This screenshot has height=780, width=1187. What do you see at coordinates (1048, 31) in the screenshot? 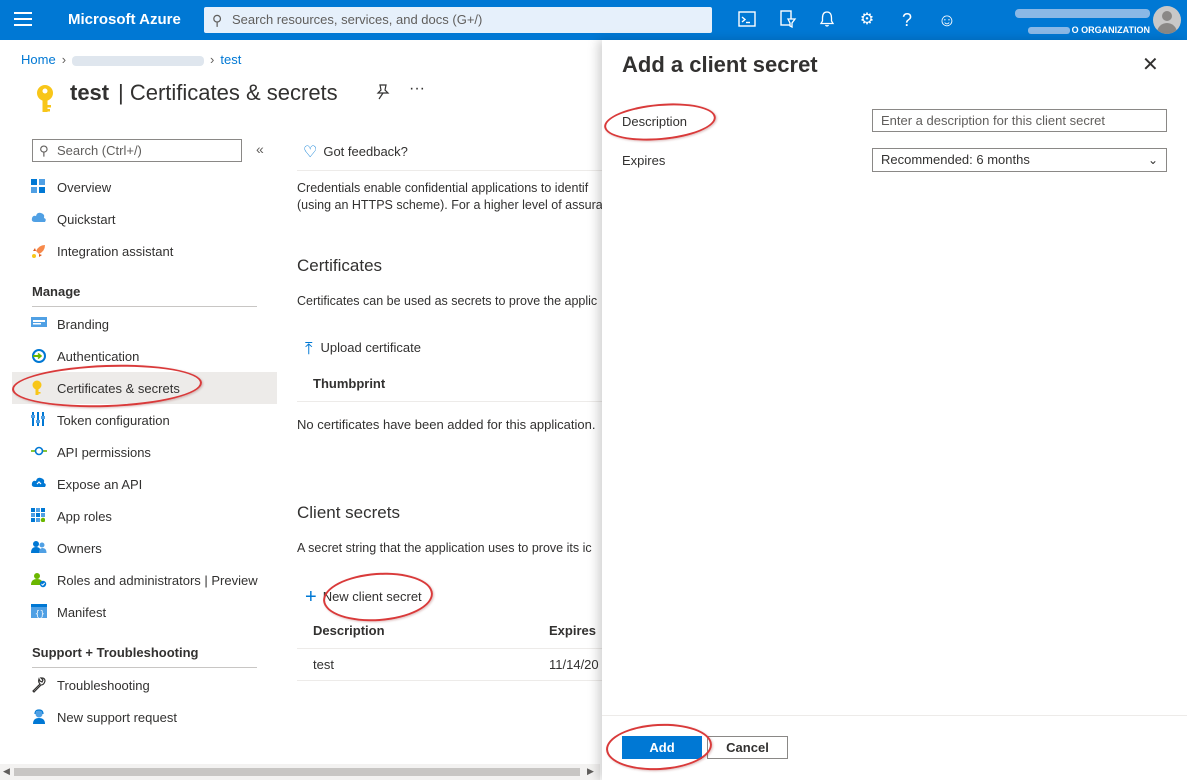
I see `org-name-redacted` at bounding box center [1048, 31].